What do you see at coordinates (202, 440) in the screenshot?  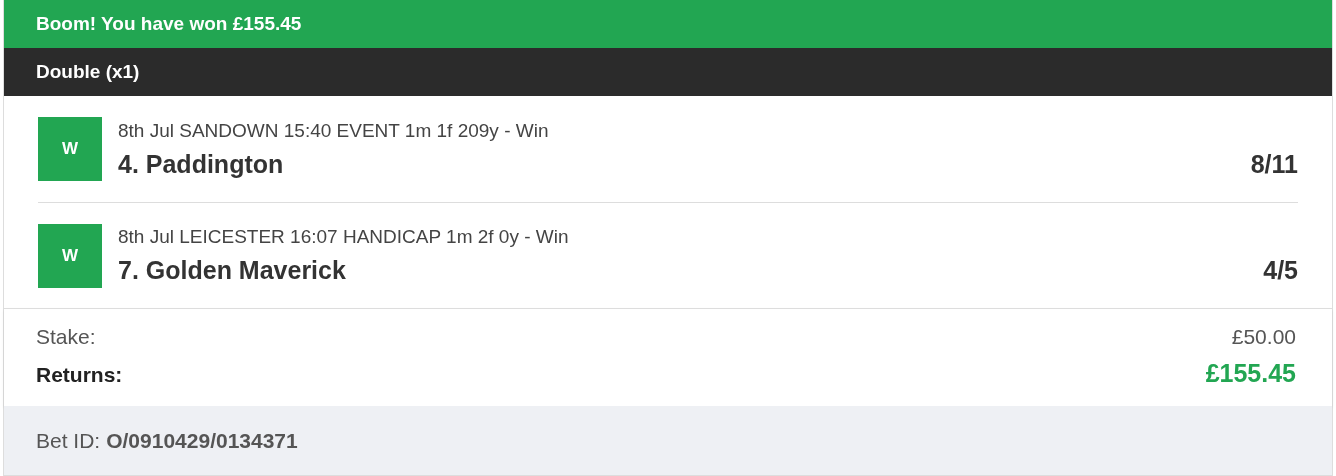 I see `bet-id: O/0910429/0134371` at bounding box center [202, 440].